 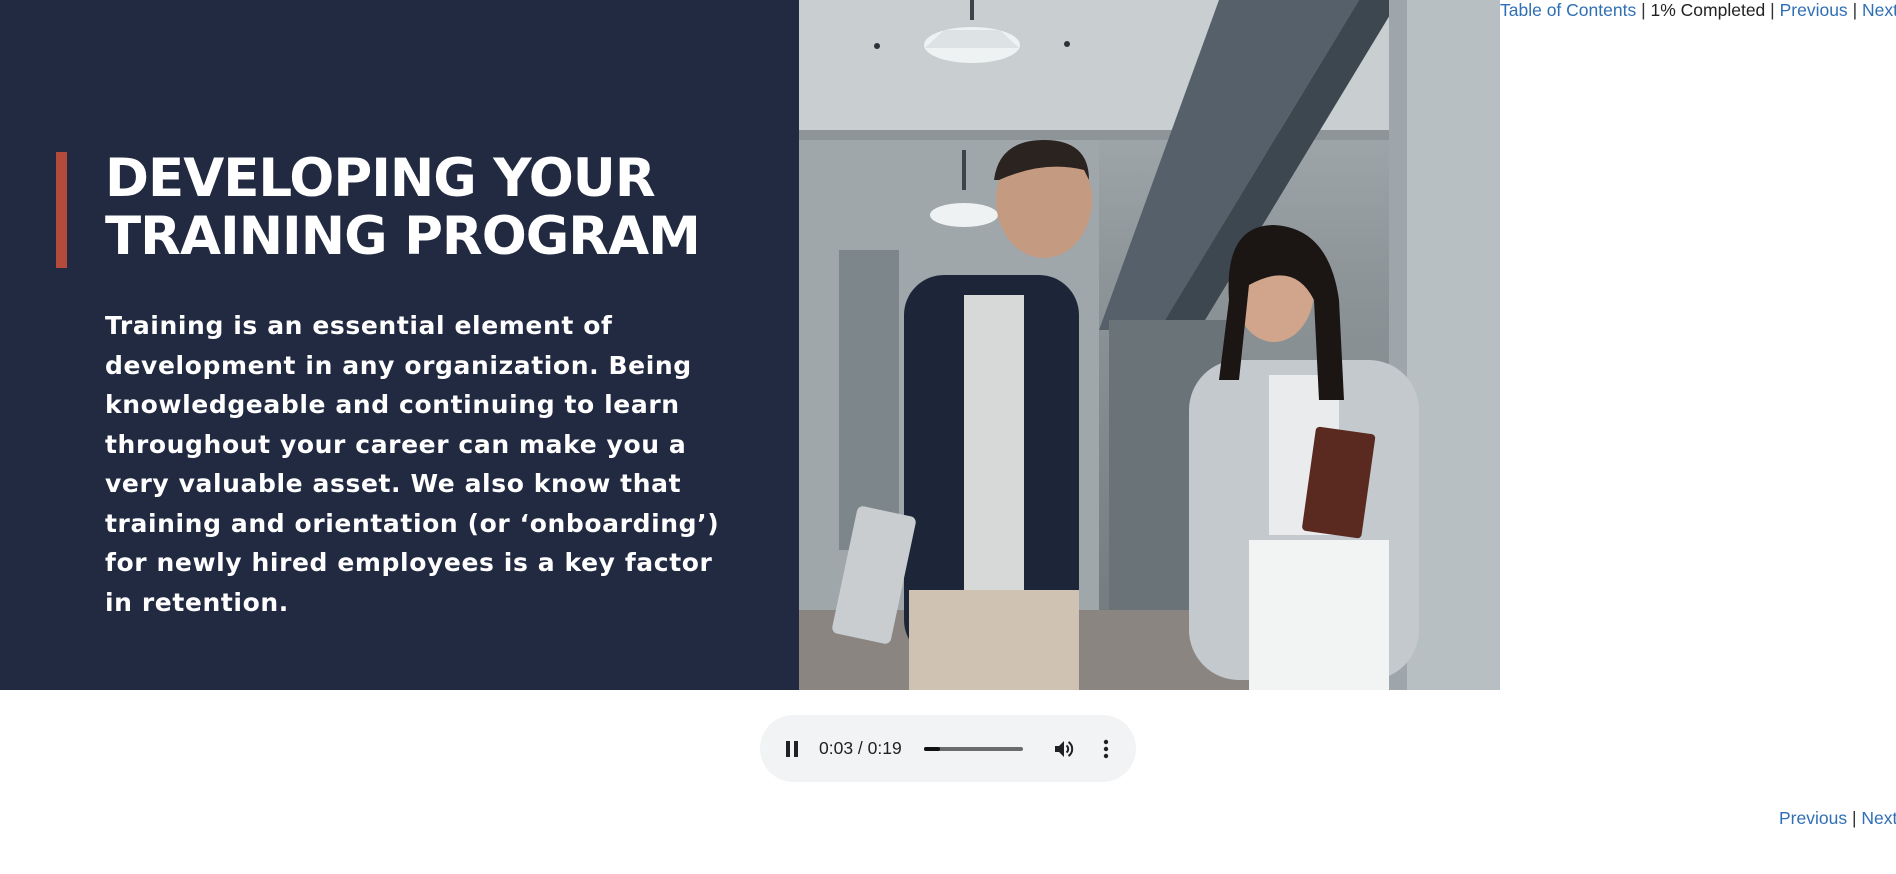 What do you see at coordinates (973, 749) in the screenshot?
I see `audio-progress-slider` at bounding box center [973, 749].